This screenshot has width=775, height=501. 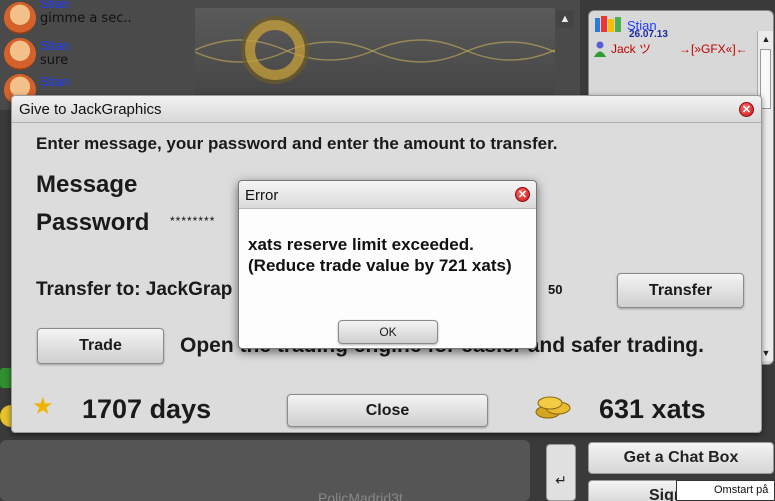 I want to click on chat-message: Stian gimme a sec.., so click(x=68, y=17).